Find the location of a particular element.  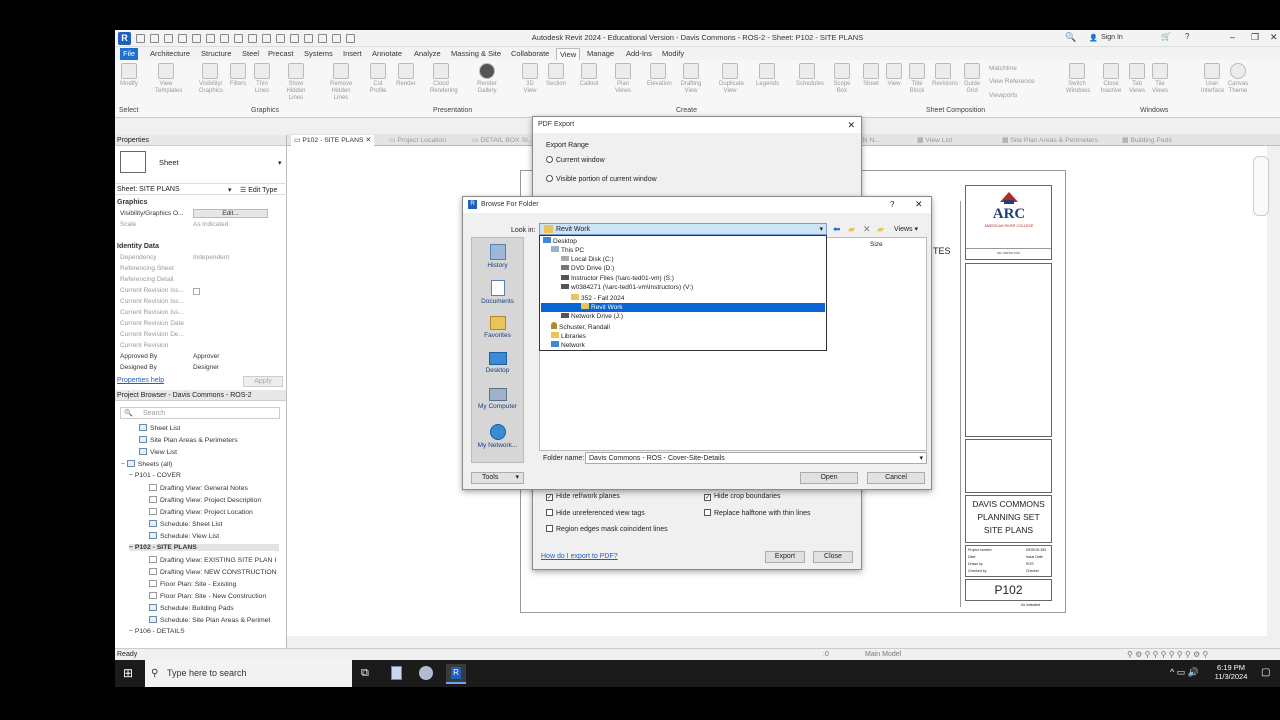

folder-revit-work-selected: Revit Work is located at coordinates (683, 307).